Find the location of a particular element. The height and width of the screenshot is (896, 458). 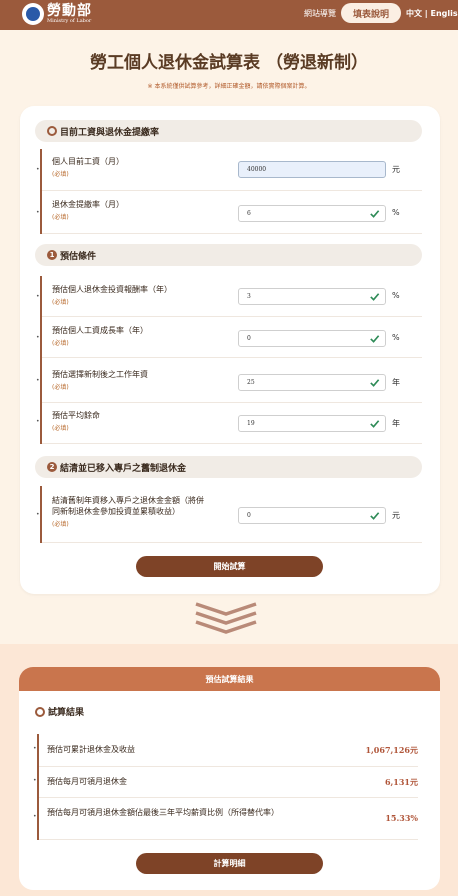

return-rate-input: 3 is located at coordinates (312, 296).